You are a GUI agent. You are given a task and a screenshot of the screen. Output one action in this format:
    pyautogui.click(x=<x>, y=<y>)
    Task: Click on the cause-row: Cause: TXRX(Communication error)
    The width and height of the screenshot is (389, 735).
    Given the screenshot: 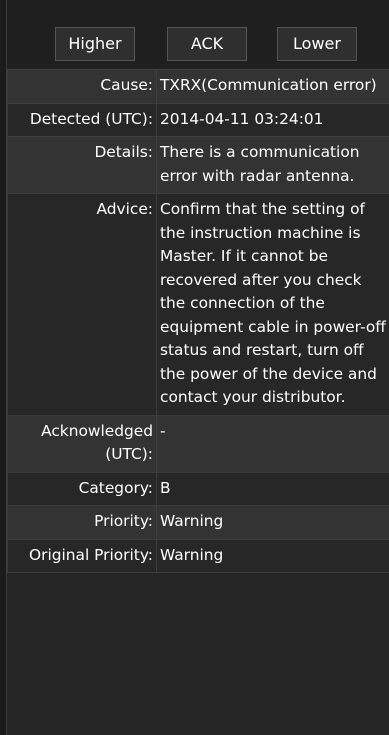 What is the action you would take?
    pyautogui.click(x=198, y=86)
    